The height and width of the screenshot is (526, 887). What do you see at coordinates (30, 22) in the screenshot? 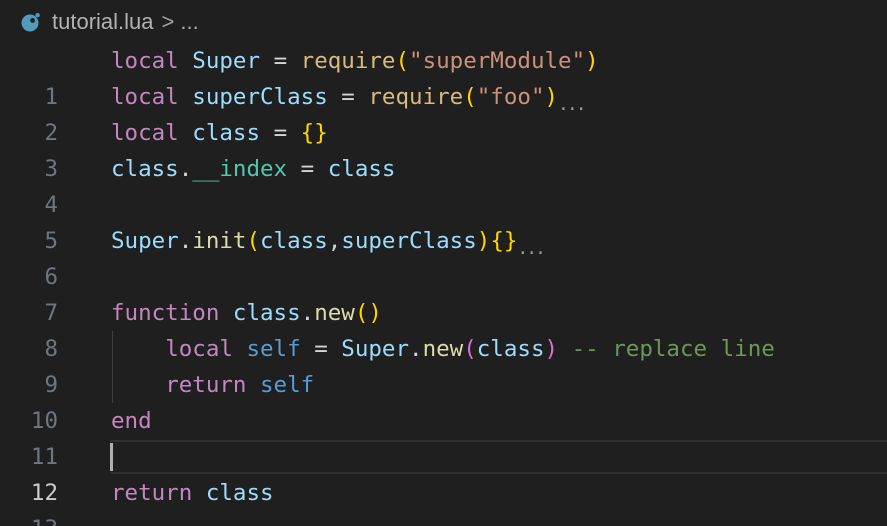
I see `lua-file-icon` at bounding box center [30, 22].